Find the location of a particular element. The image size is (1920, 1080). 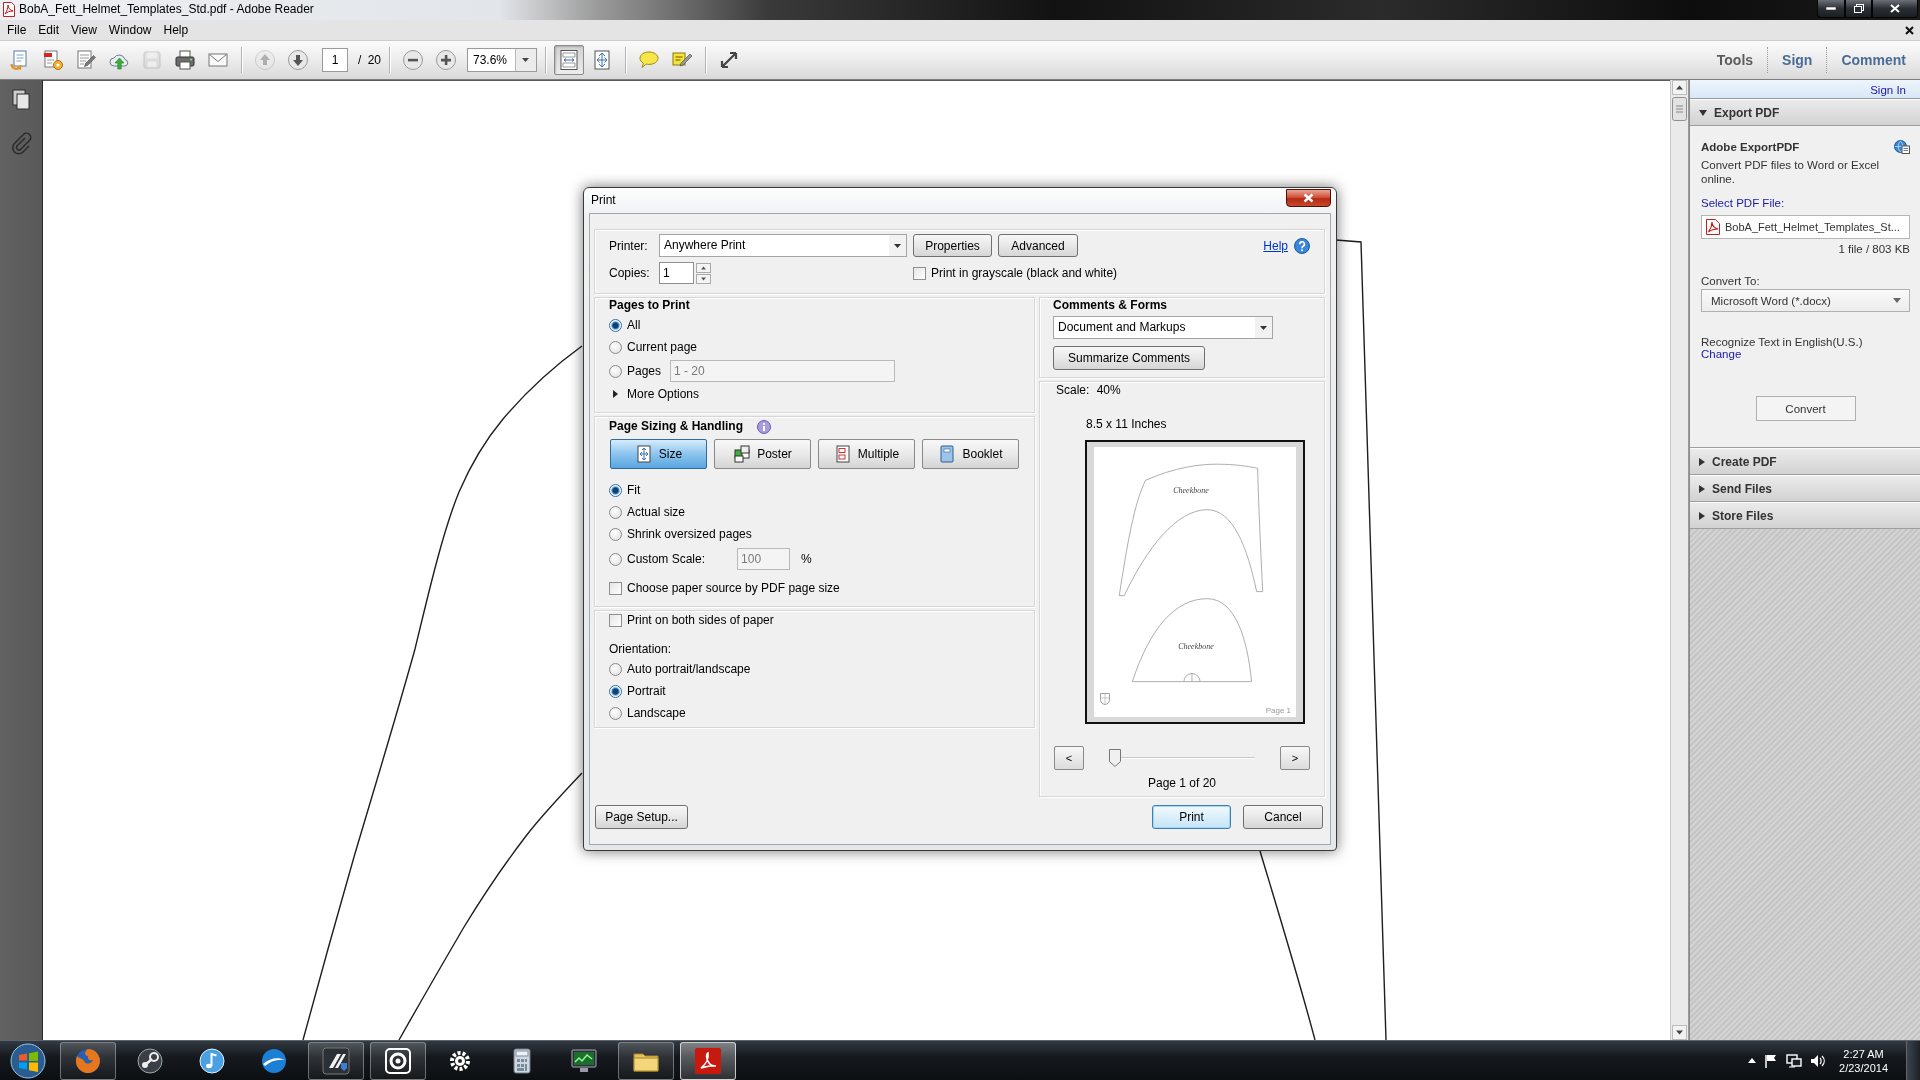

help-icon is located at coordinates (1302, 245).